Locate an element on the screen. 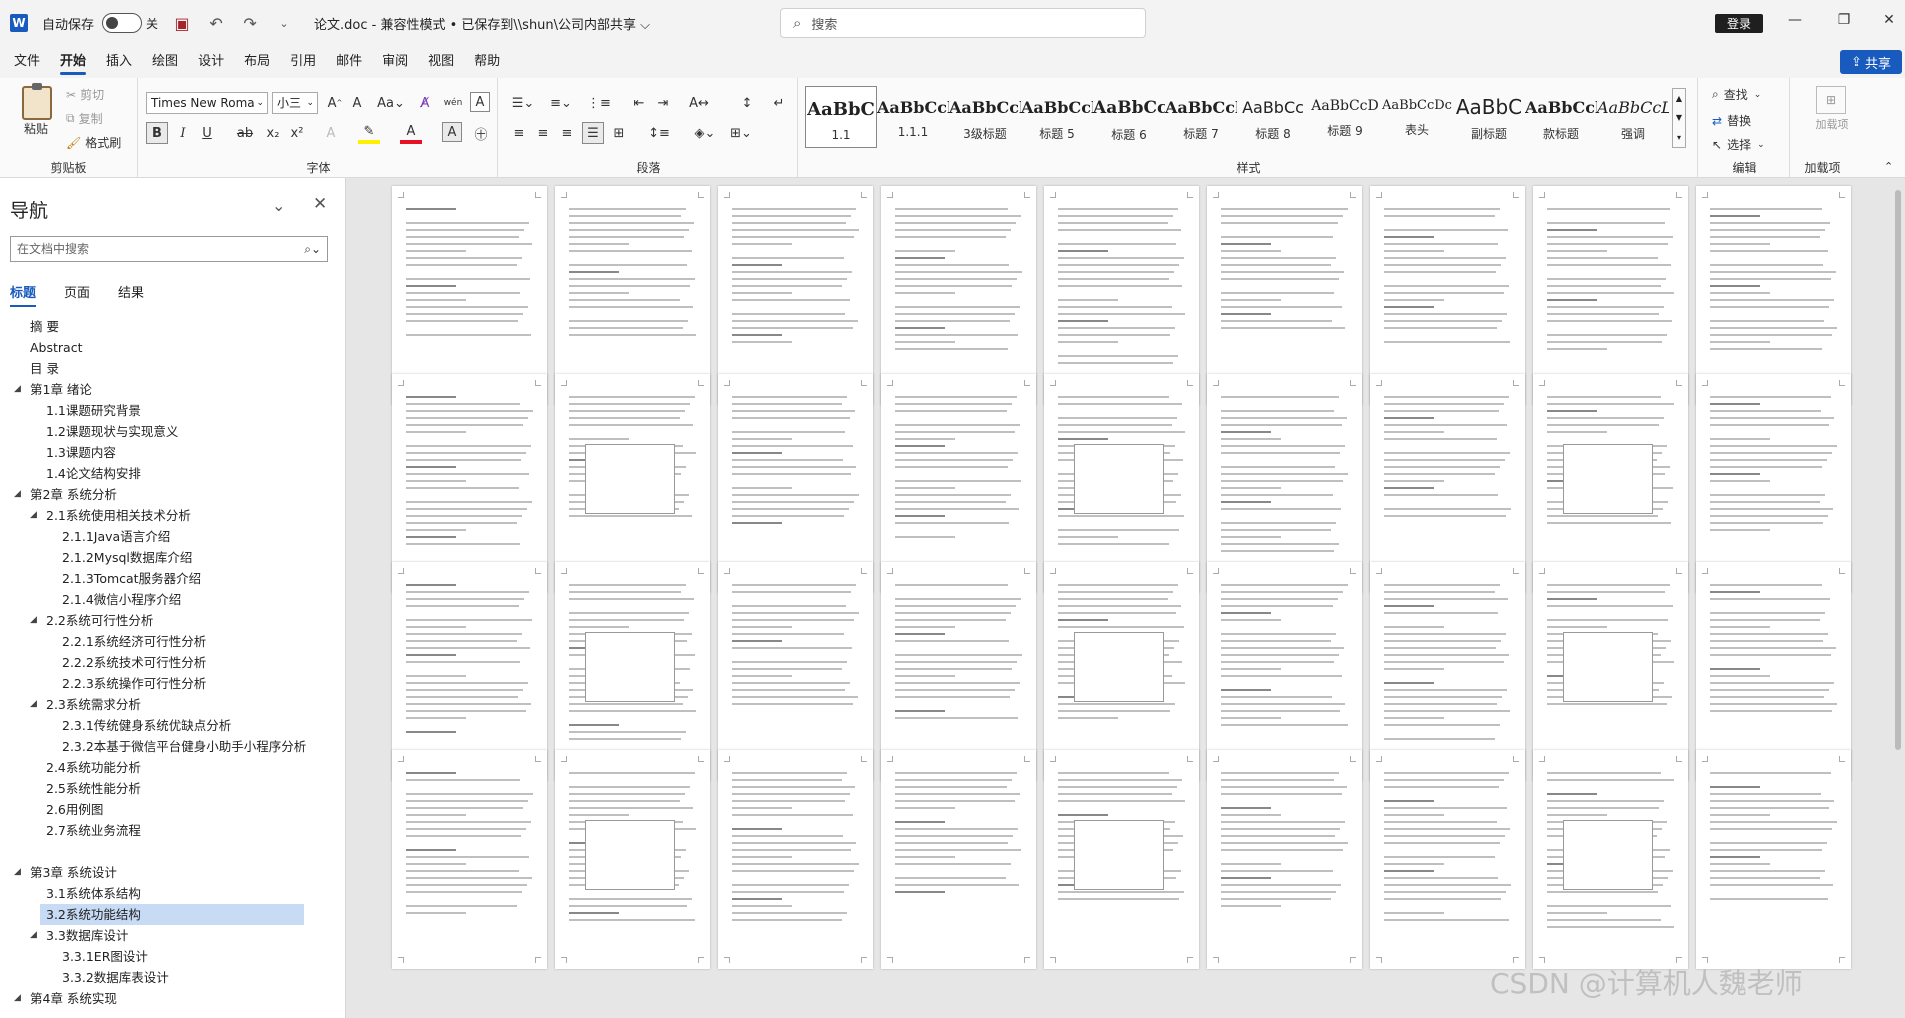 This screenshot has width=1905, height=1018. vertical-scrollbar is located at coordinates (1898, 470).